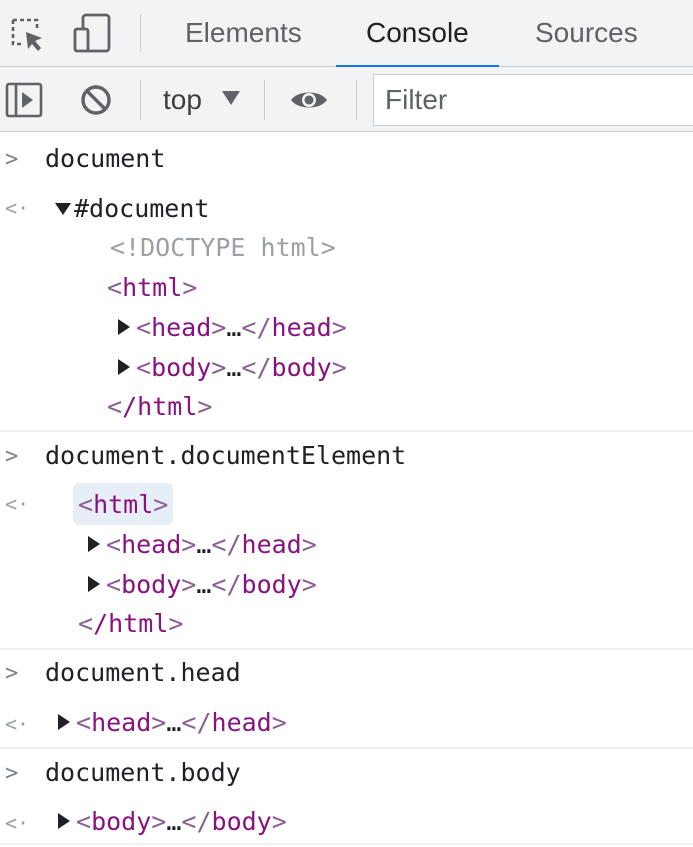  I want to click on context-selector: top, so click(182, 99).